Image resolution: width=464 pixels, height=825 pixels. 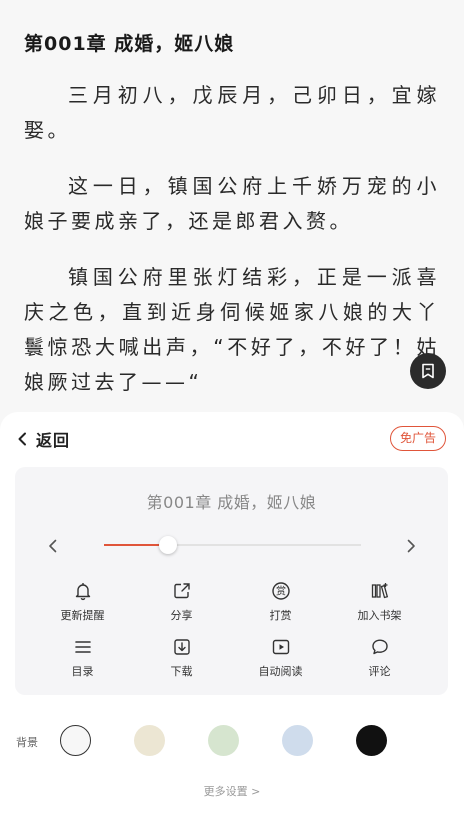 I want to click on action-label: 打赏, so click(x=280, y=615).